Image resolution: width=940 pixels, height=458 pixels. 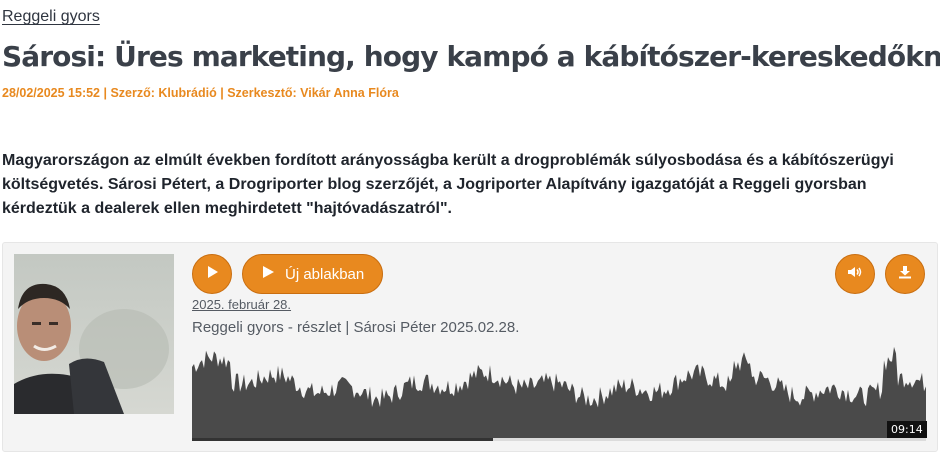 I want to click on download-icon, so click(x=905, y=274).